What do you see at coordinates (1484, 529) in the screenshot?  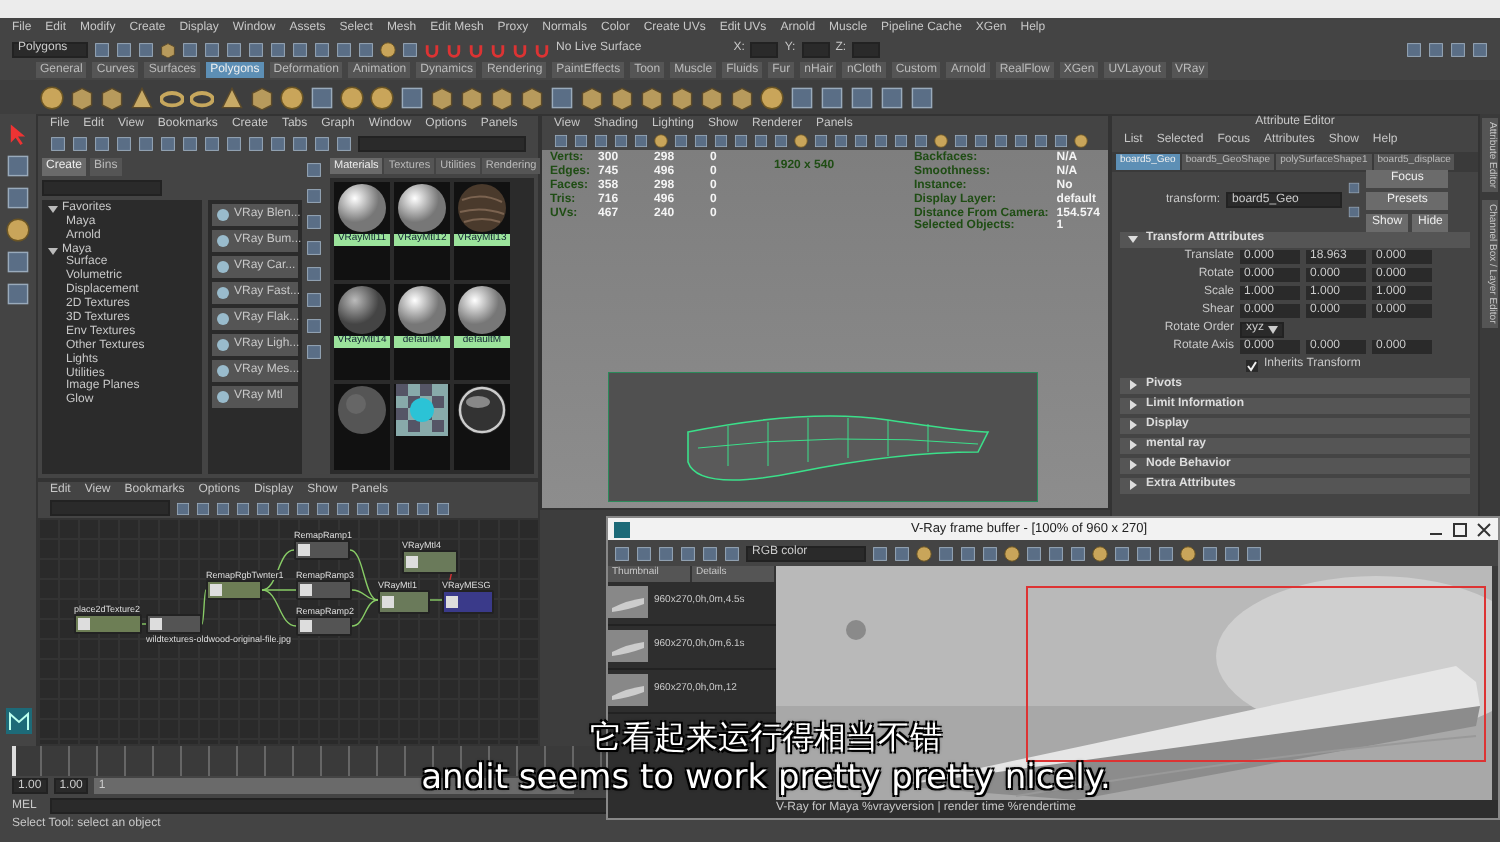 I see `close-icon` at bounding box center [1484, 529].